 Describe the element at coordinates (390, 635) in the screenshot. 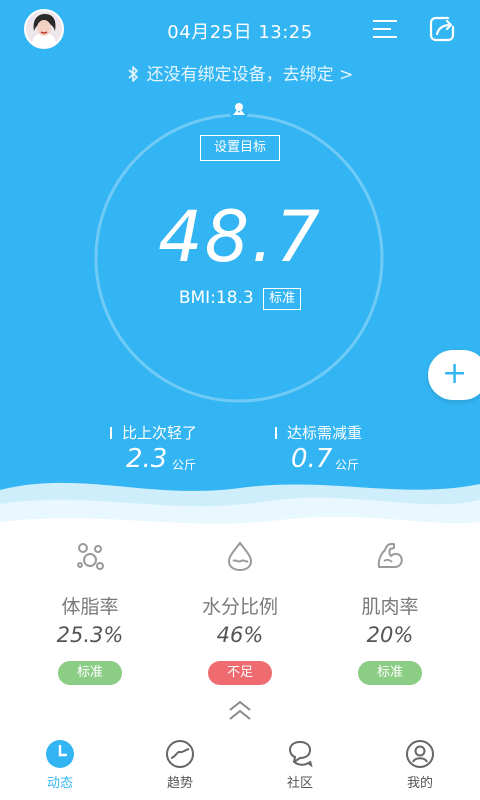

I see `metric-value: 20%` at that location.